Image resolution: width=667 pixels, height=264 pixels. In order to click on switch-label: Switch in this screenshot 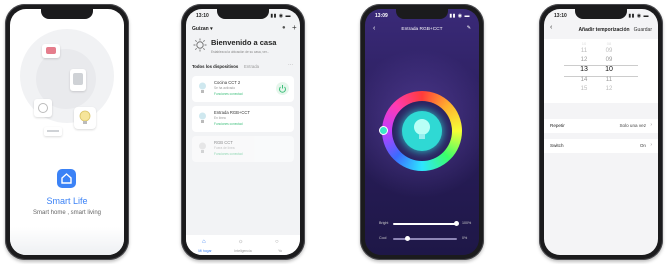, I will do `click(557, 145)`.